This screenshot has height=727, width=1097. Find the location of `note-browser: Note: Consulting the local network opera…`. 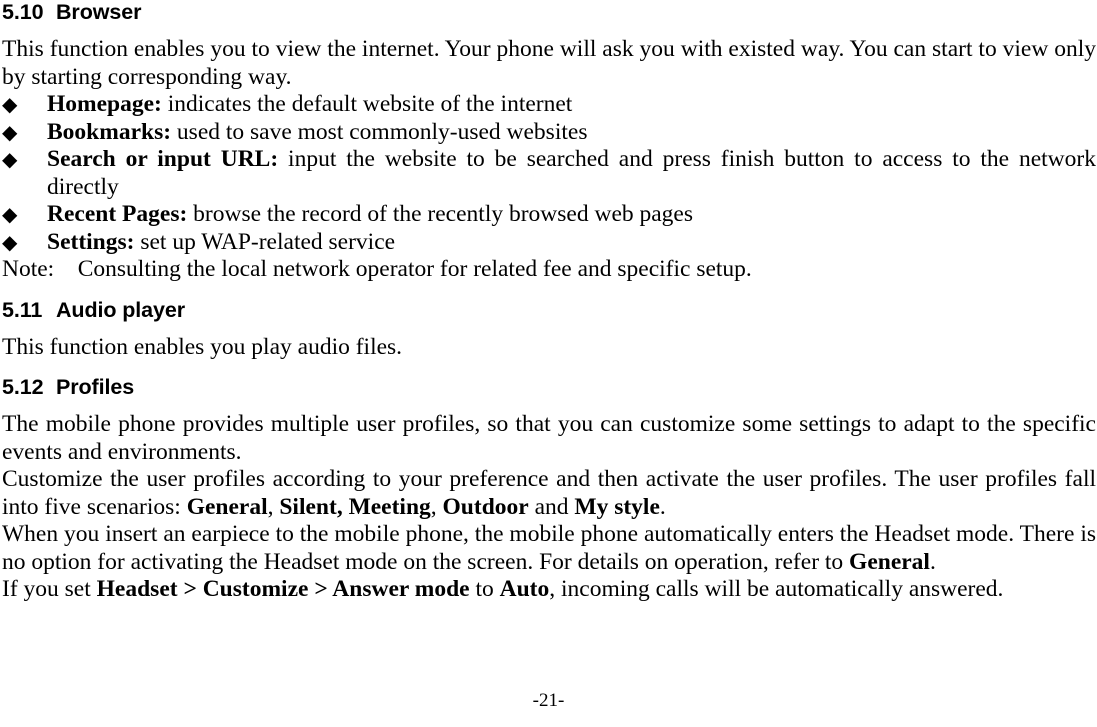

note-browser: Note: Consulting the local network opera… is located at coordinates (549, 270).